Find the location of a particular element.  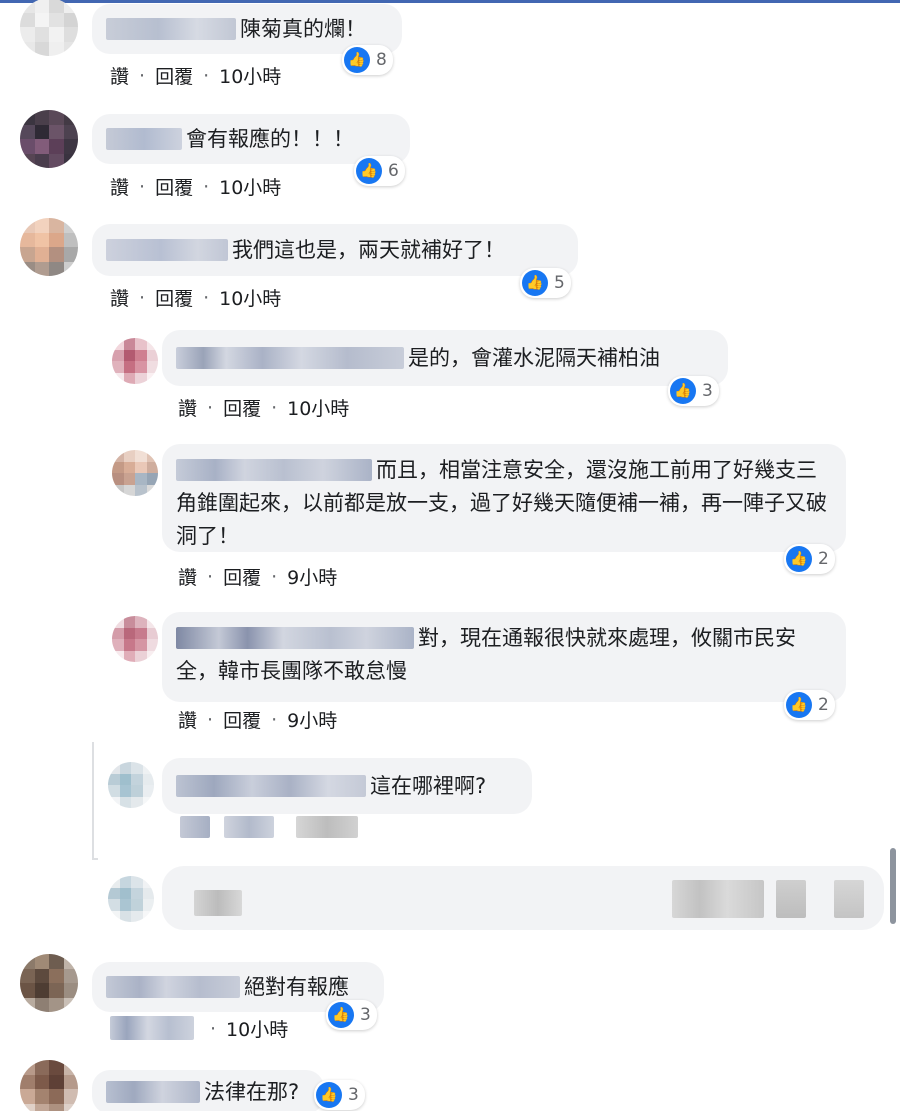

reply-bubble: 對，現在通報很快就來處理，攸關市民安全，韓市長團隊不敢怠慢 is located at coordinates (504, 657).